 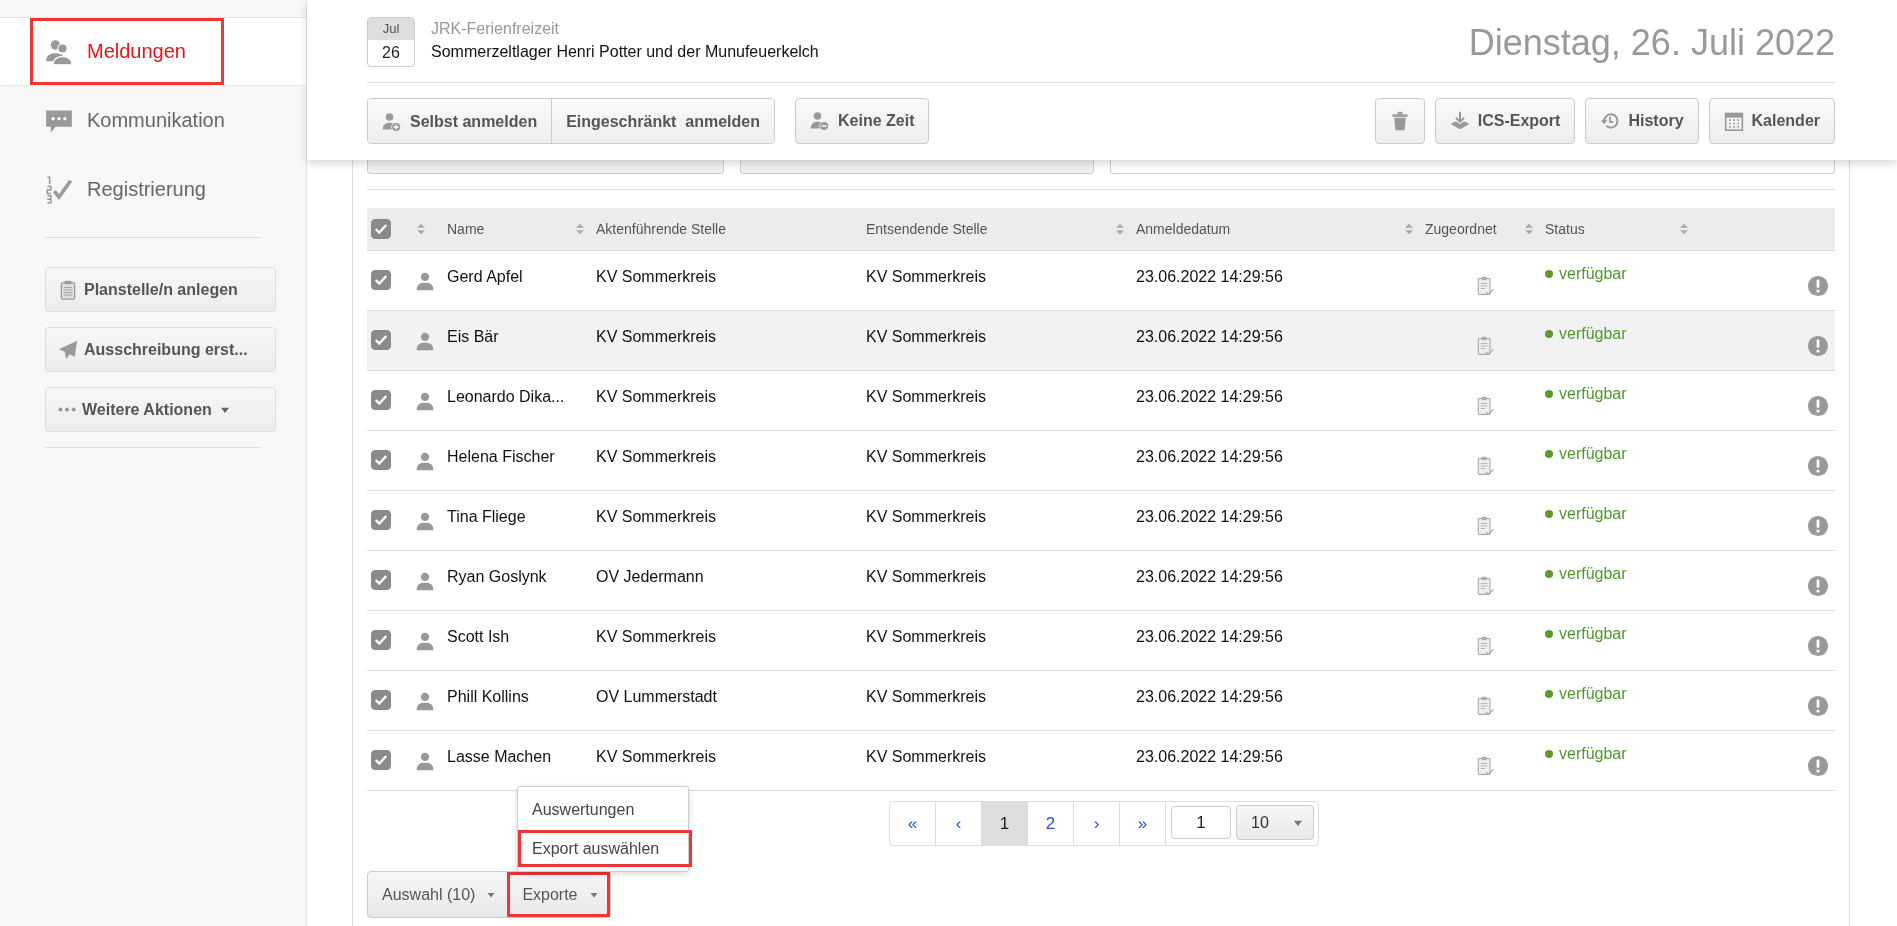 I want to click on column-header: Name, so click(x=466, y=229).